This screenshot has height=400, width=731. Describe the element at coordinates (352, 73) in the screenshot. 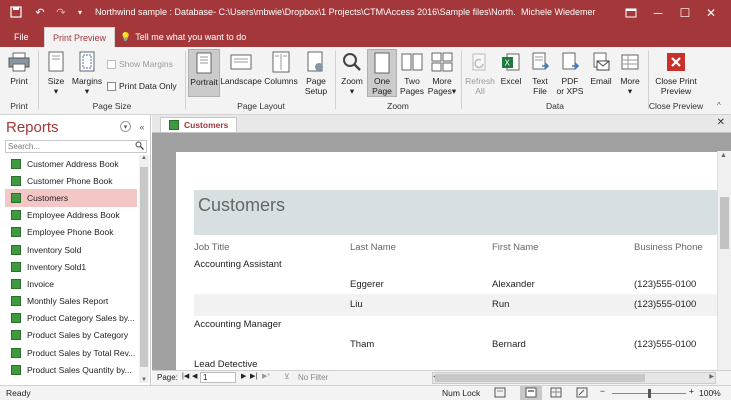

I see `zoom-button: Zoom ▾` at that location.